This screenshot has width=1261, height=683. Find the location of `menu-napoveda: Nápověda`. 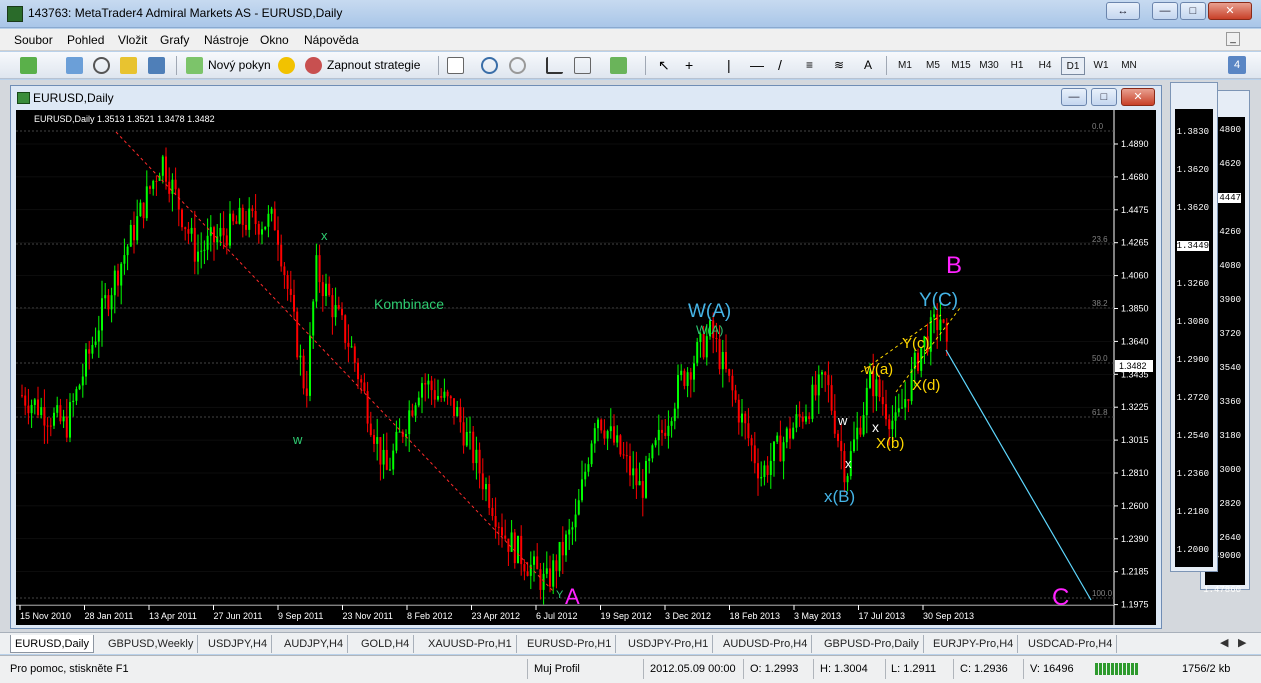

menu-napoveda: Nápověda is located at coordinates (331, 40).